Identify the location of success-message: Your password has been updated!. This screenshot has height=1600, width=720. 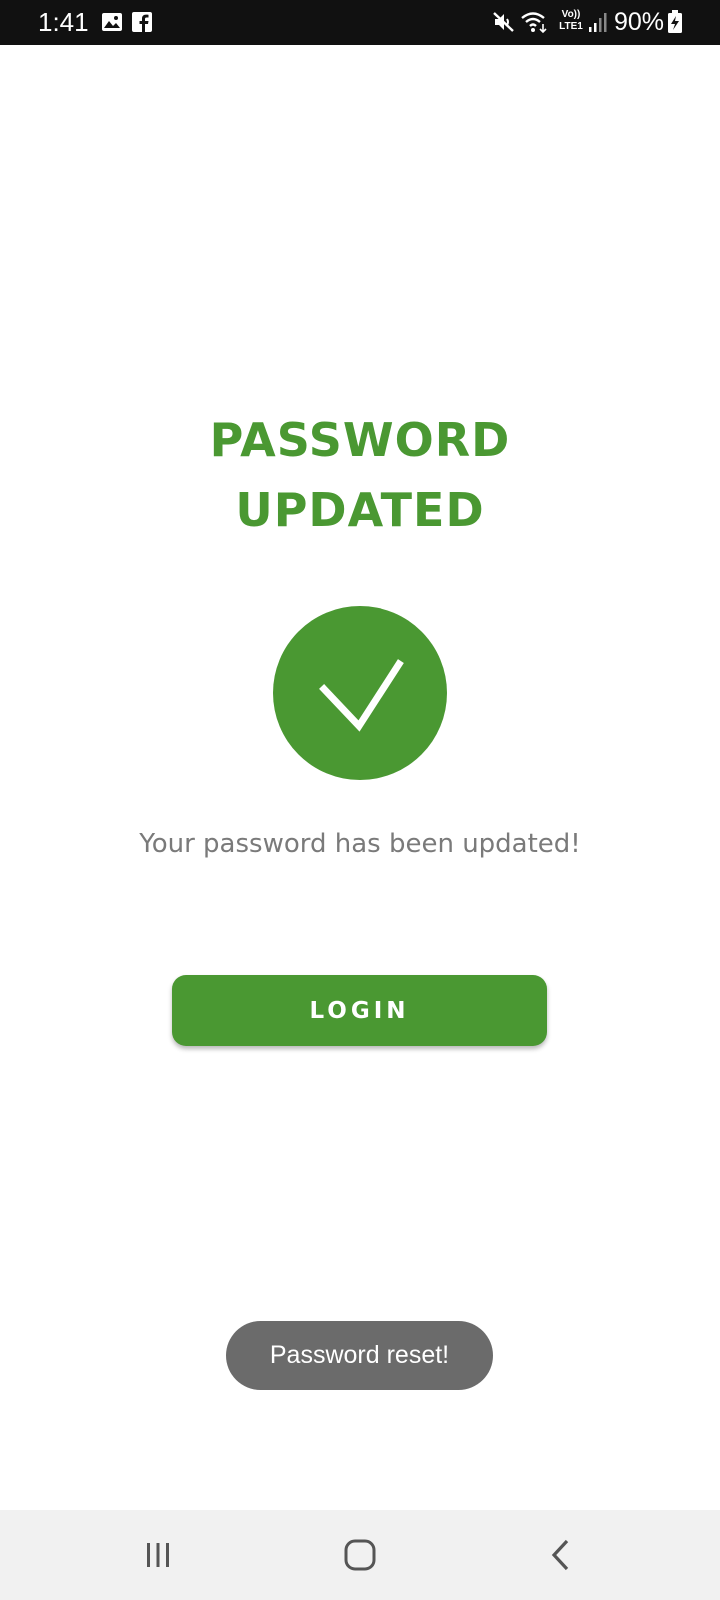
(360, 844).